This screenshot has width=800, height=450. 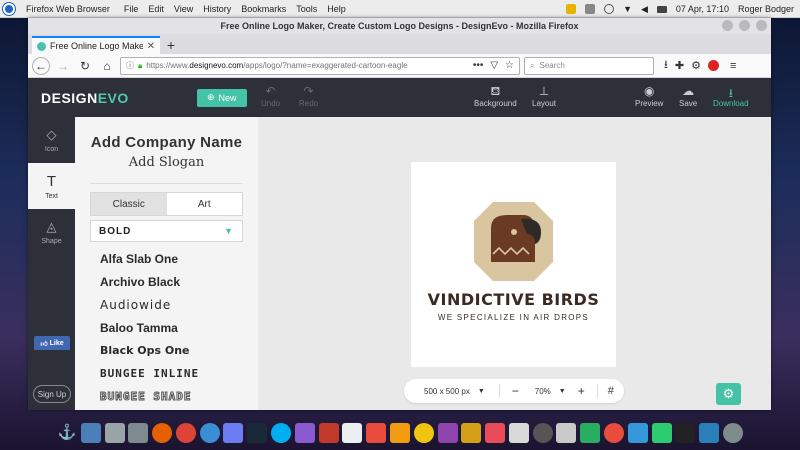 I want to click on help-tray-icon, so click(x=609, y=9).